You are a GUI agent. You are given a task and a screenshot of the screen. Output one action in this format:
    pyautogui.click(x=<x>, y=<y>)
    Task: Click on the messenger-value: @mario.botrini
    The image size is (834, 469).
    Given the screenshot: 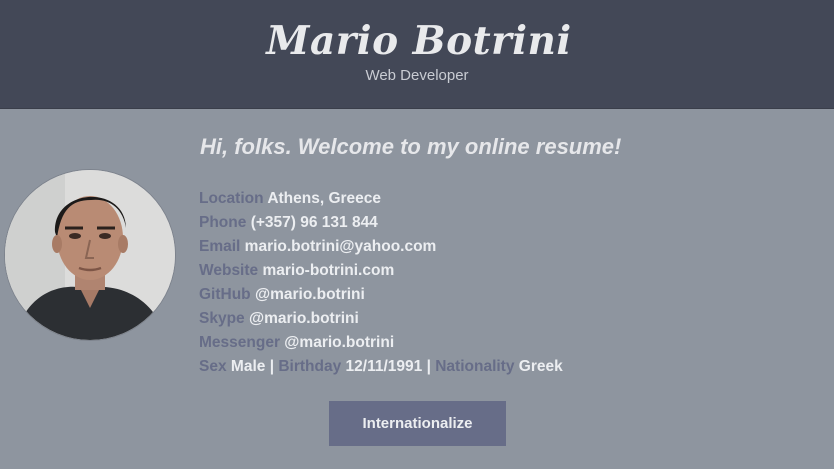 What is the action you would take?
    pyautogui.click(x=339, y=342)
    